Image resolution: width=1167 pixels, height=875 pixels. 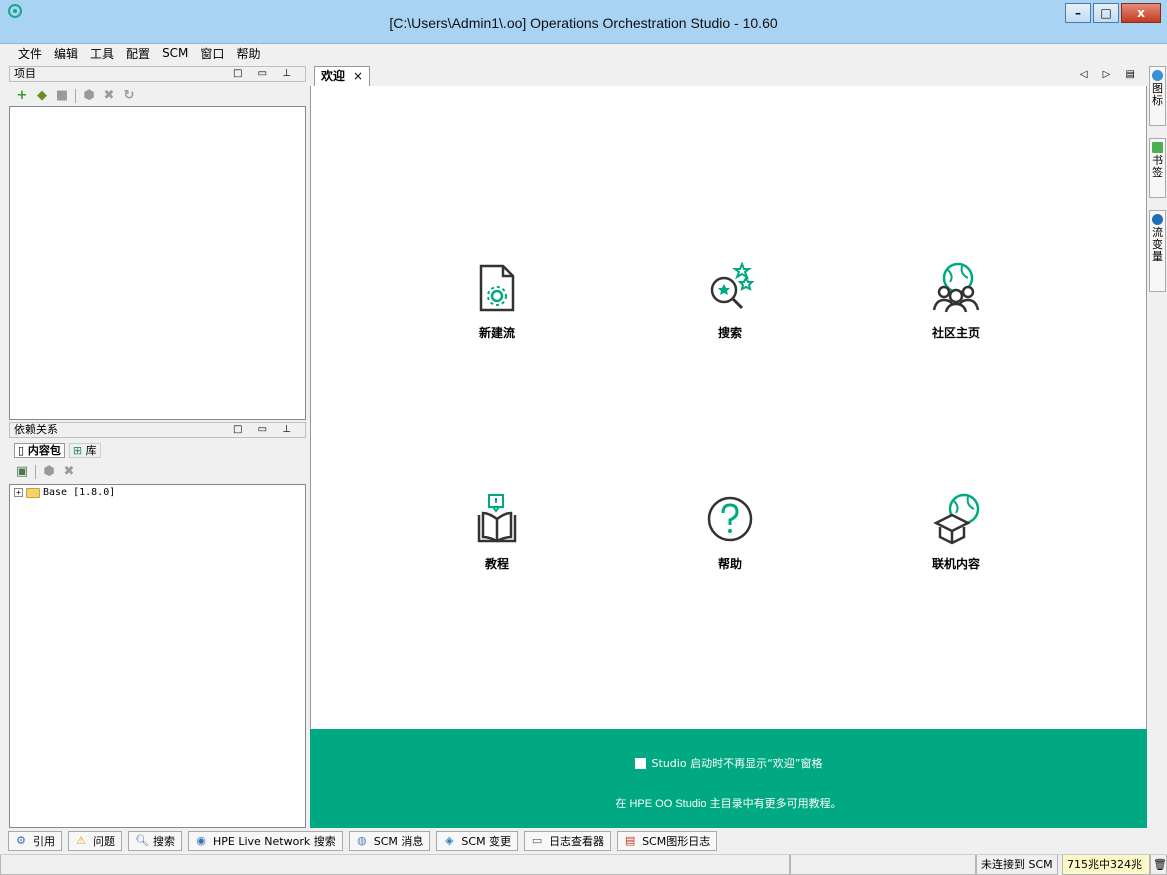 I want to click on status-bar: 未连接到 SCM 715兆中324兆 🗑︎, so click(x=583, y=864).